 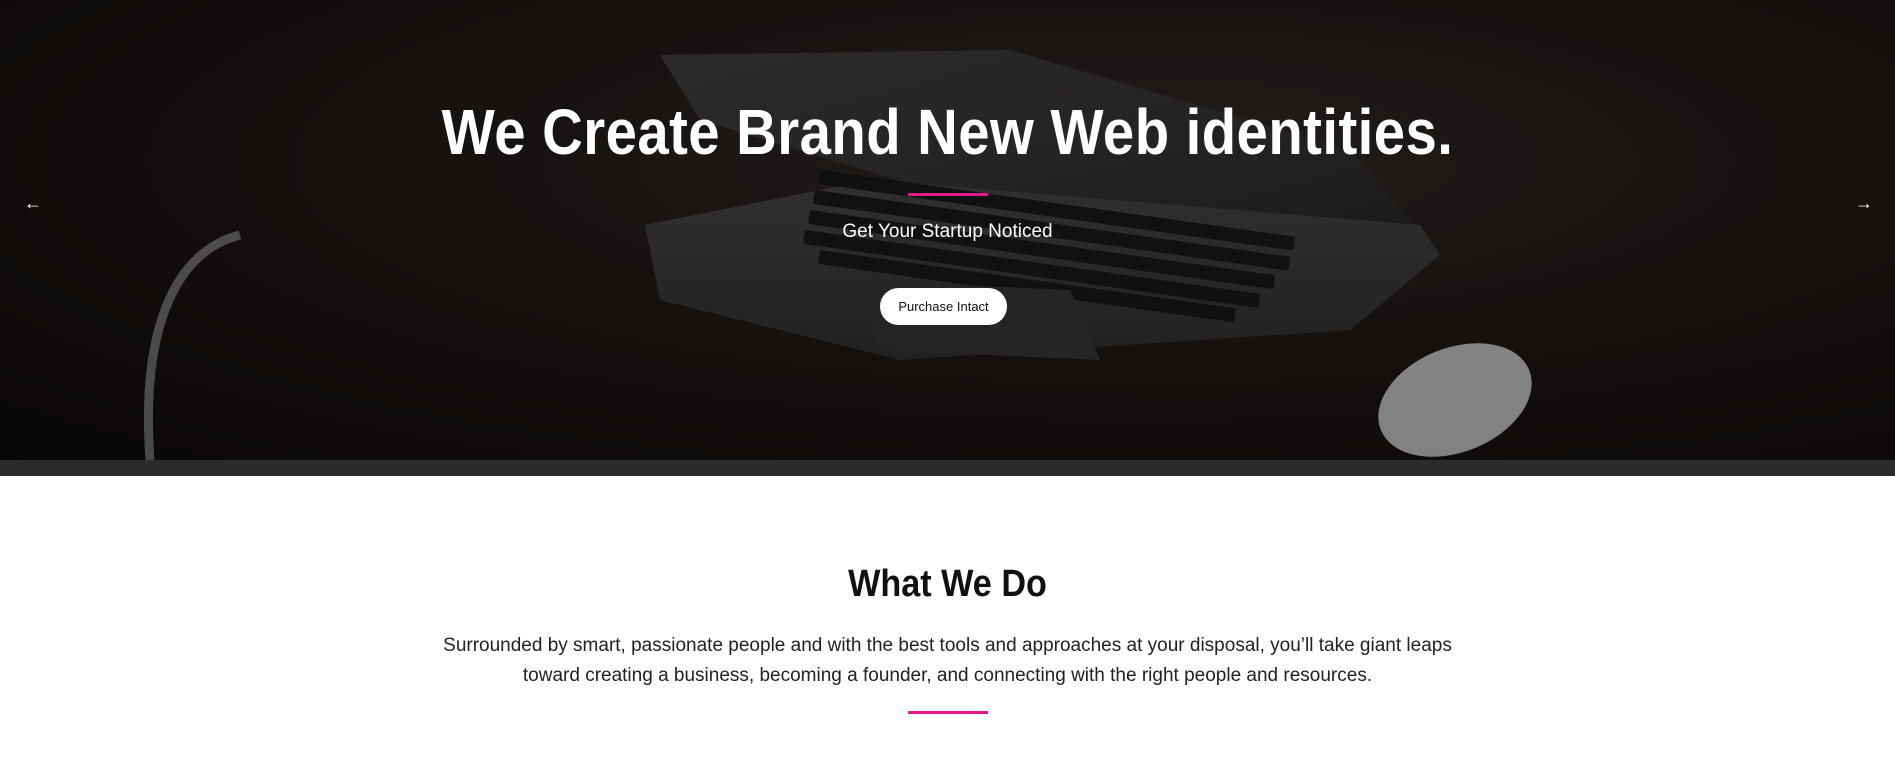 I want to click on hero-title: We Create Brand New Web identities., so click(x=947, y=132).